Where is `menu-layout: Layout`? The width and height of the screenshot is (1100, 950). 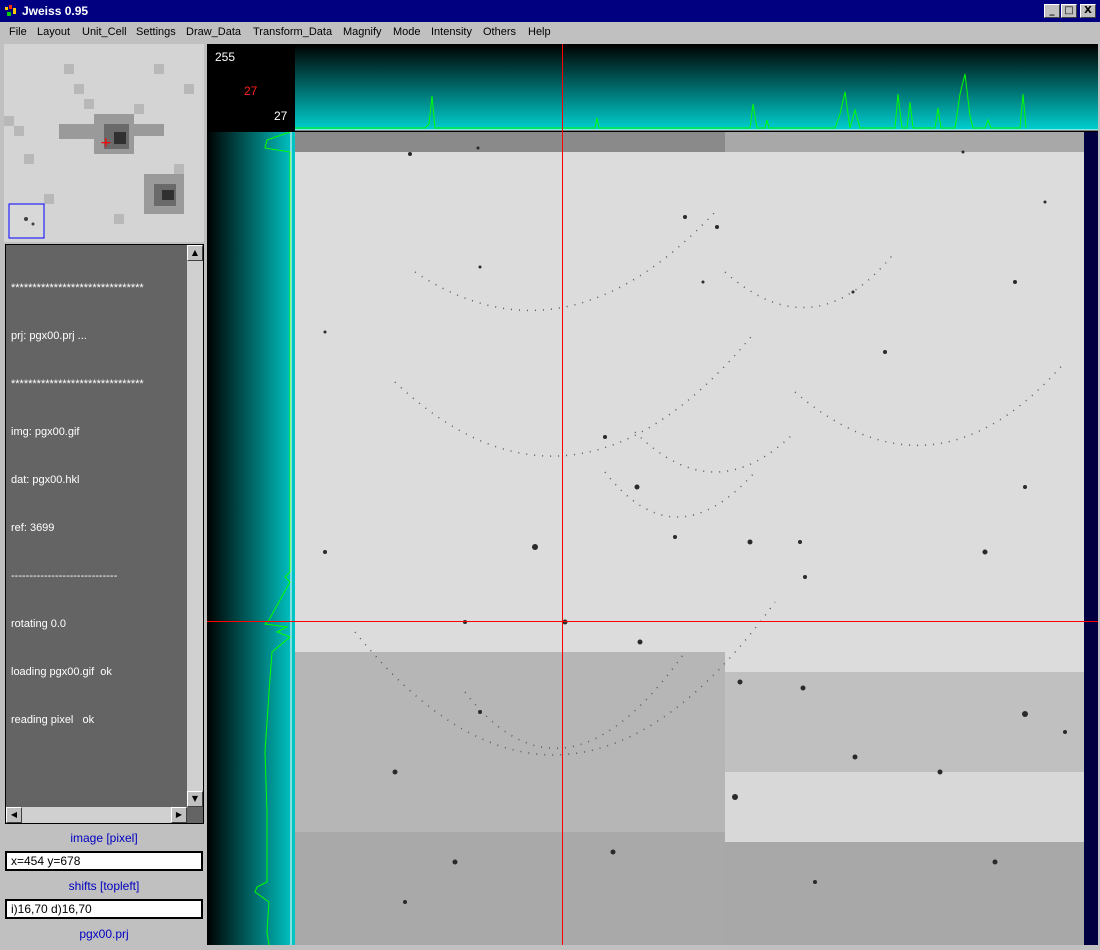 menu-layout: Layout is located at coordinates (53, 32).